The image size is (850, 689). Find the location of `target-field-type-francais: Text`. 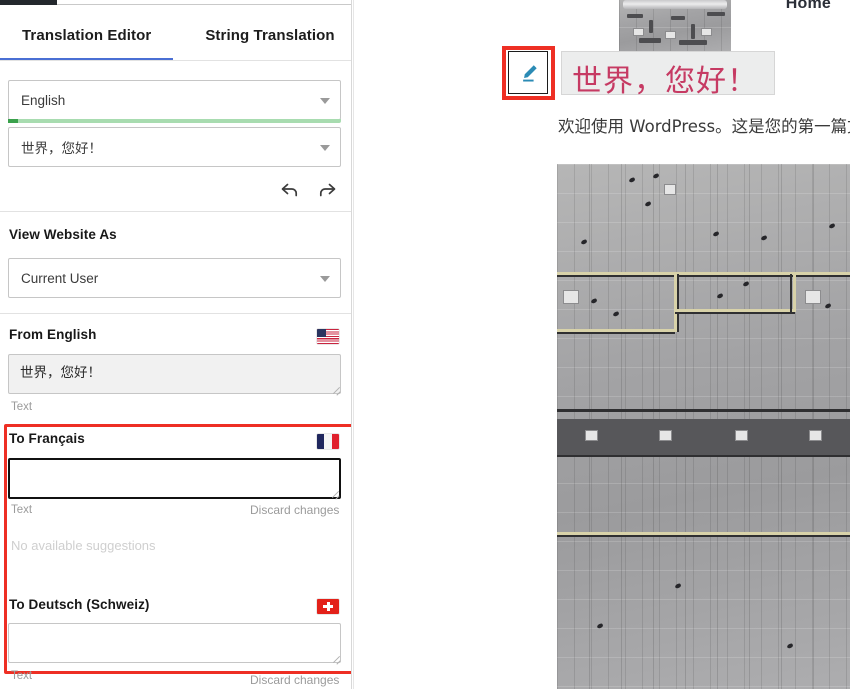

target-field-type-francais: Text is located at coordinates (22, 510).